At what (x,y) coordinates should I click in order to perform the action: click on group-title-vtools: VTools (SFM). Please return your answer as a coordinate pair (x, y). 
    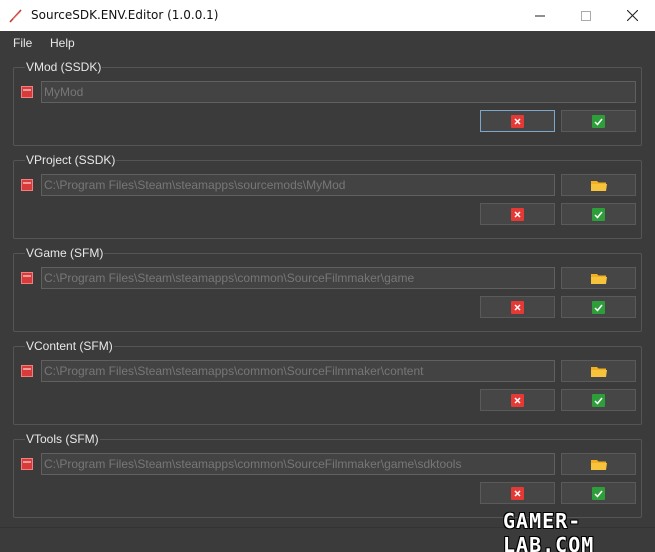
    Looking at the image, I should click on (62, 439).